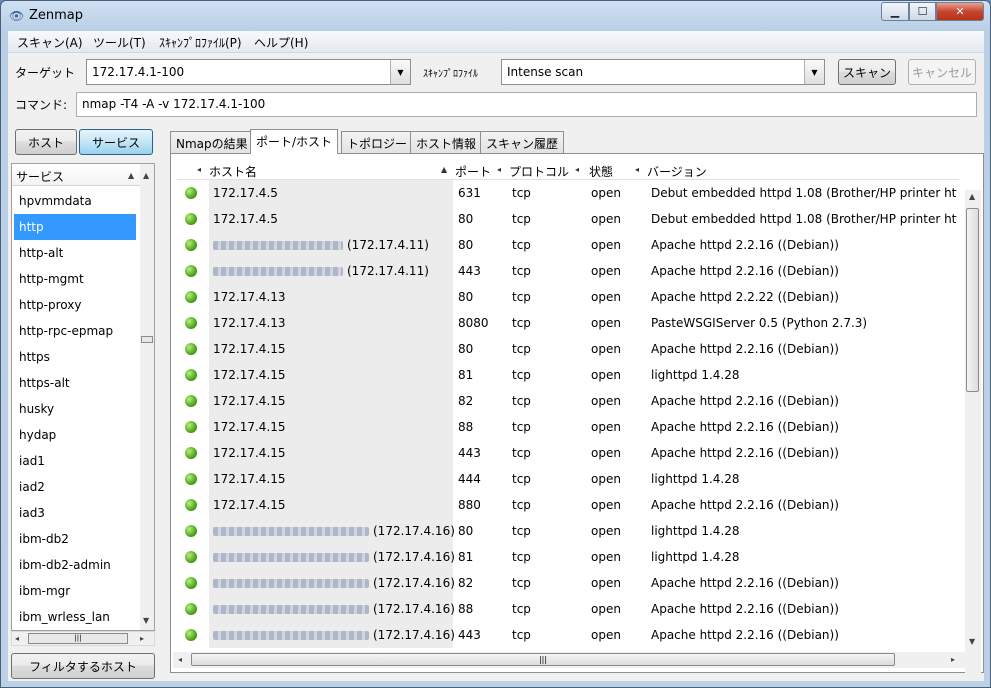  I want to click on tab-nmap-output: Nmapの結果, so click(212, 142).